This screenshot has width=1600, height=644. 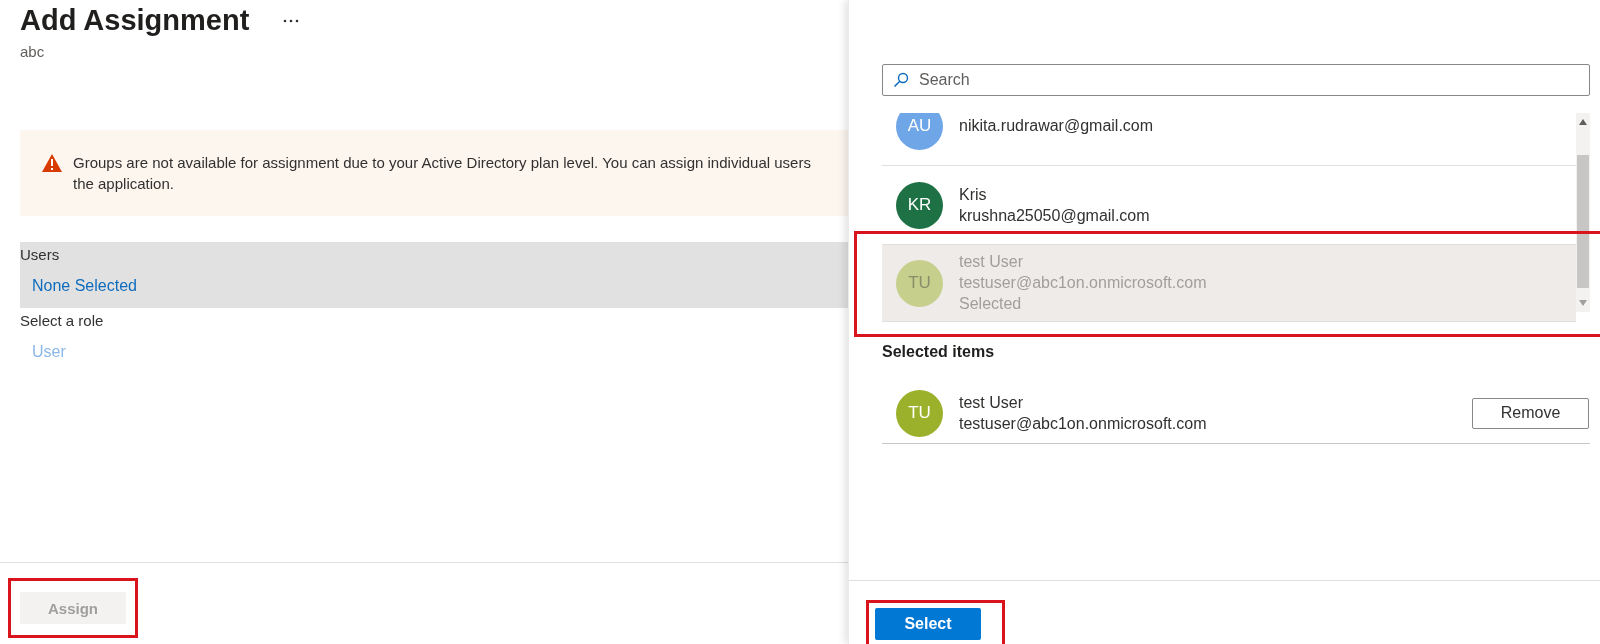 What do you see at coordinates (291, 20) in the screenshot?
I see `more-icon` at bounding box center [291, 20].